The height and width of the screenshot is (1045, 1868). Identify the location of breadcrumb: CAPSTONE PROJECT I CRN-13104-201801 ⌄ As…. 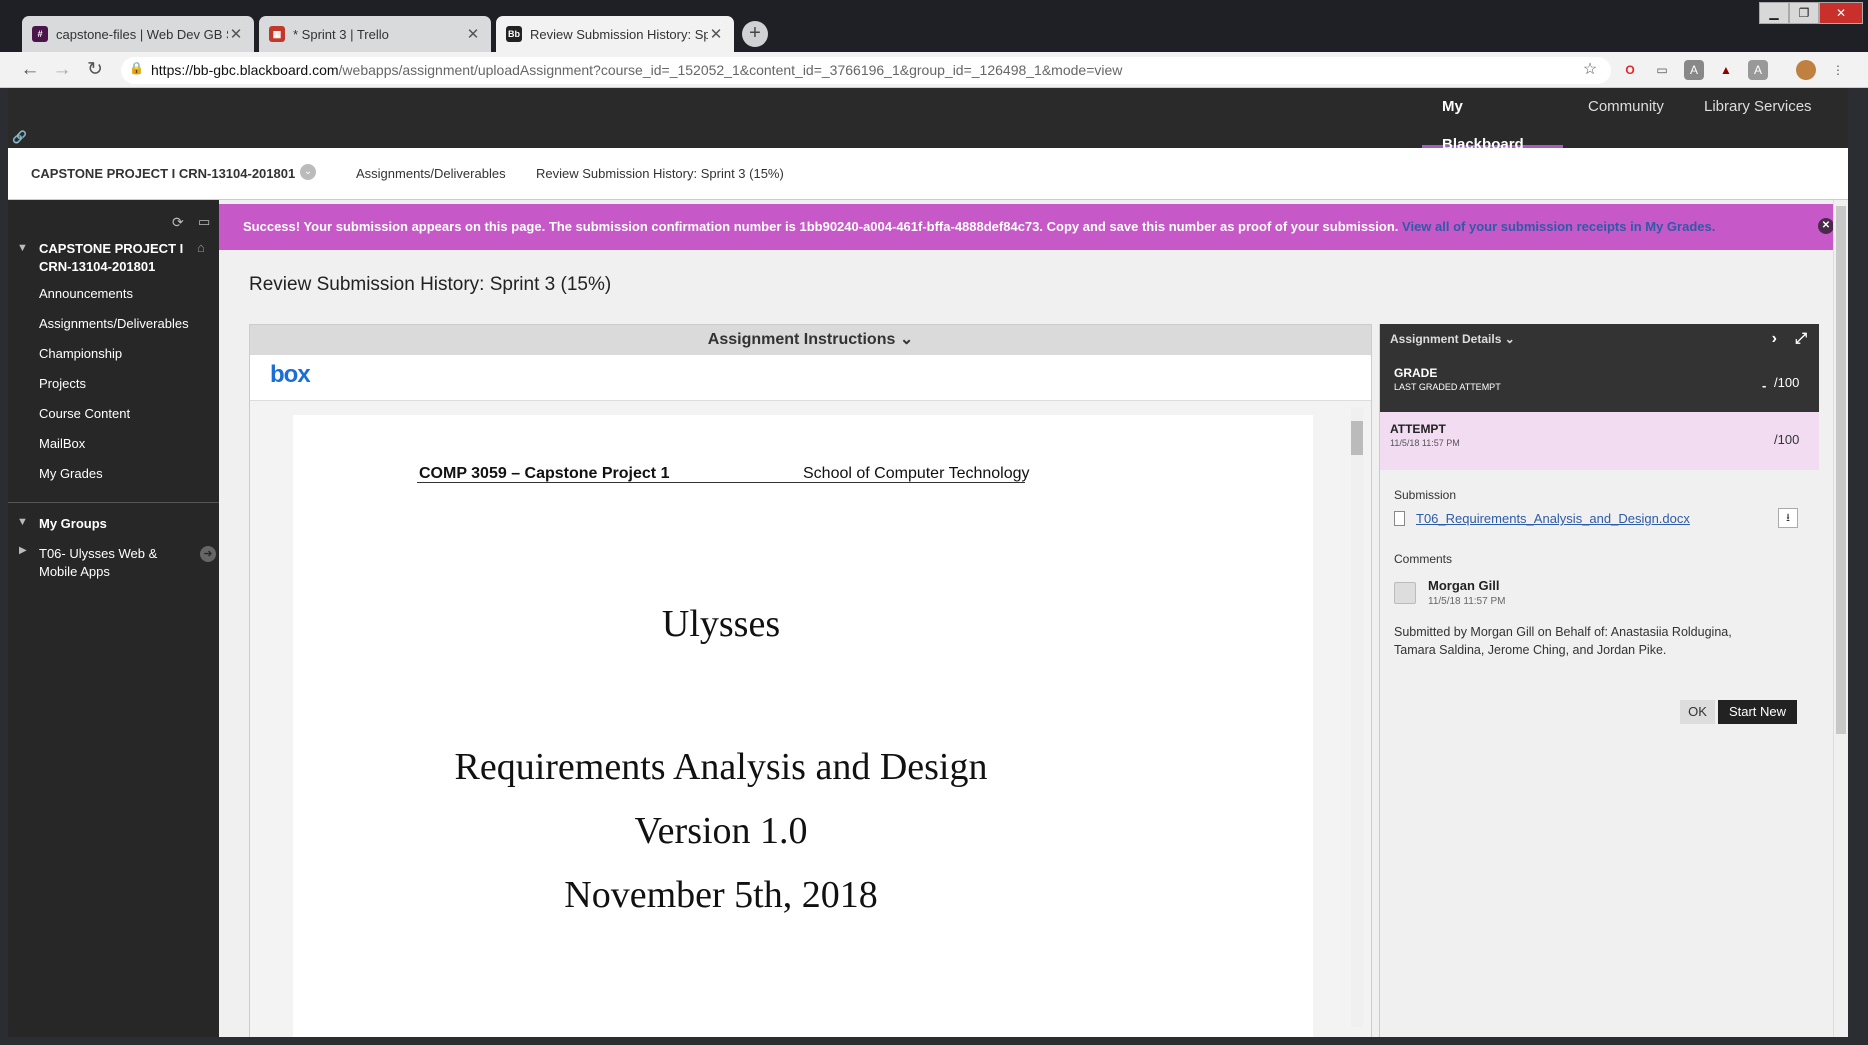
(928, 174).